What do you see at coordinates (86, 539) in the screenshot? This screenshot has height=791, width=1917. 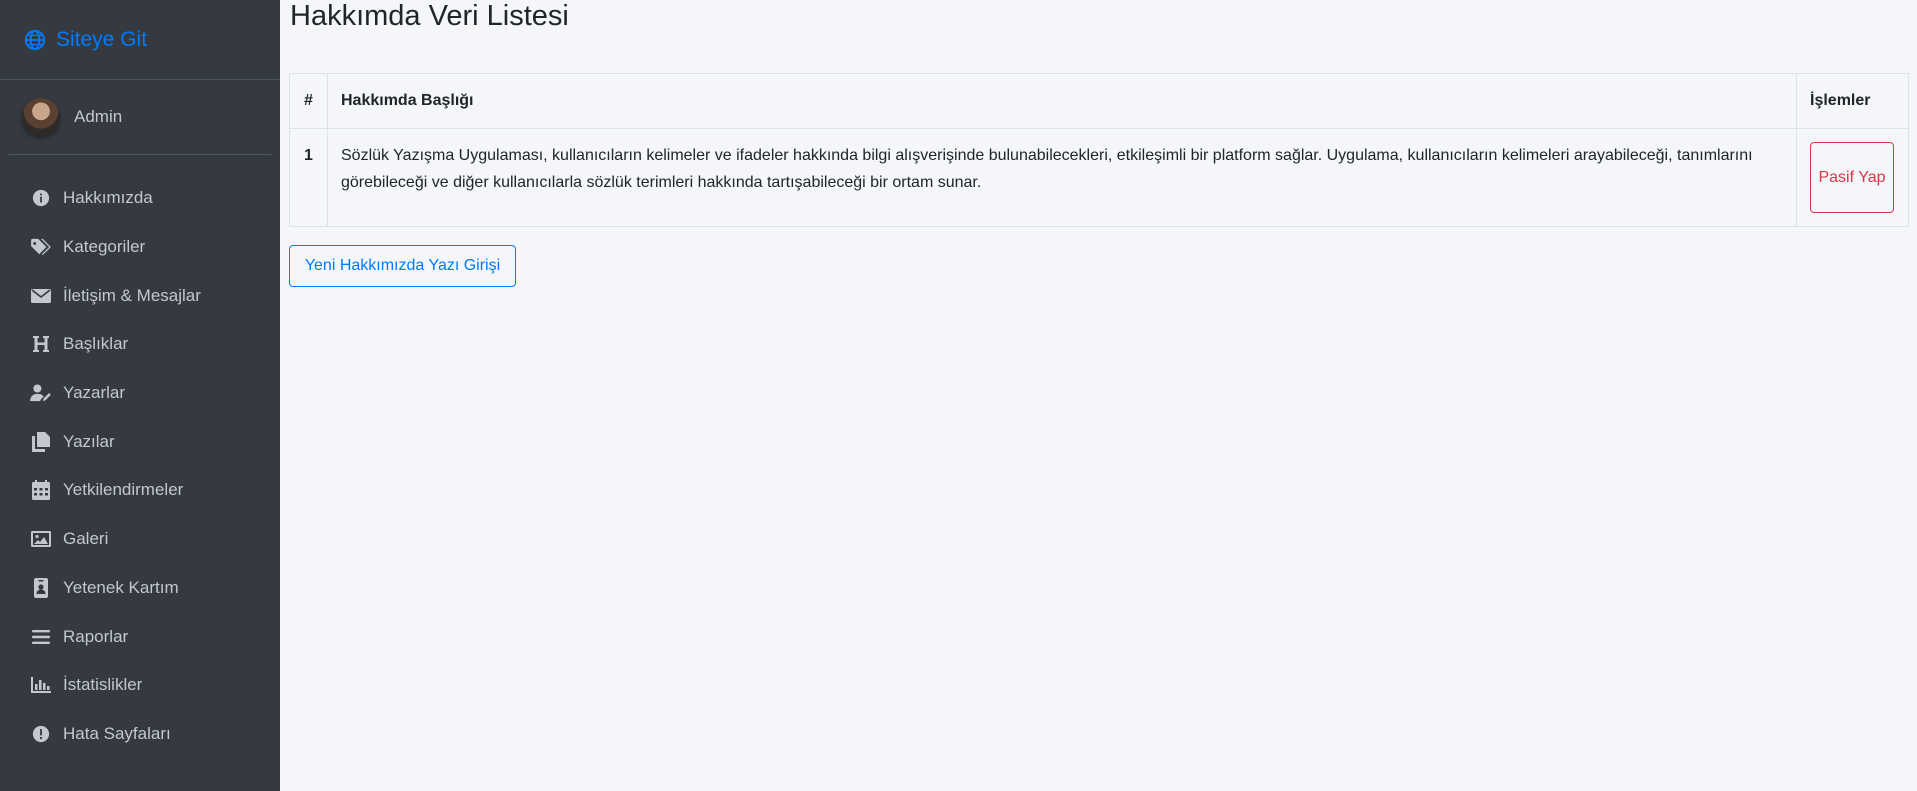 I see `sidebar-item-label: Galeri` at bounding box center [86, 539].